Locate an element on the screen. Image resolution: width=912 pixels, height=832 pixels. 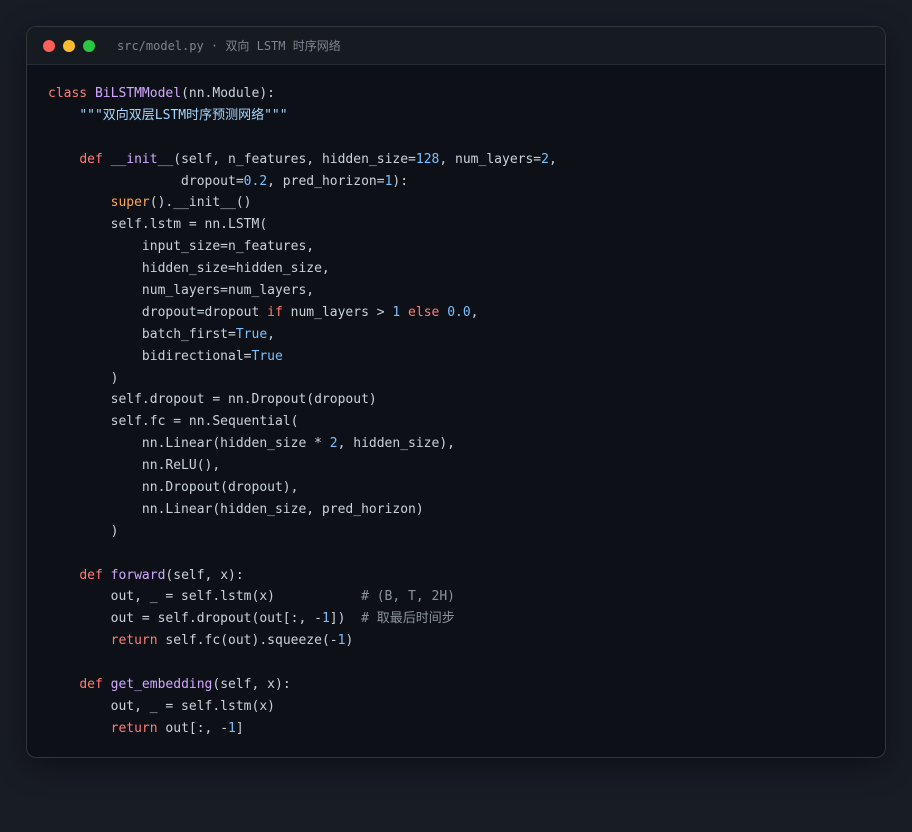
code-token: self.fc = nn.Sequential( is located at coordinates (173, 422).